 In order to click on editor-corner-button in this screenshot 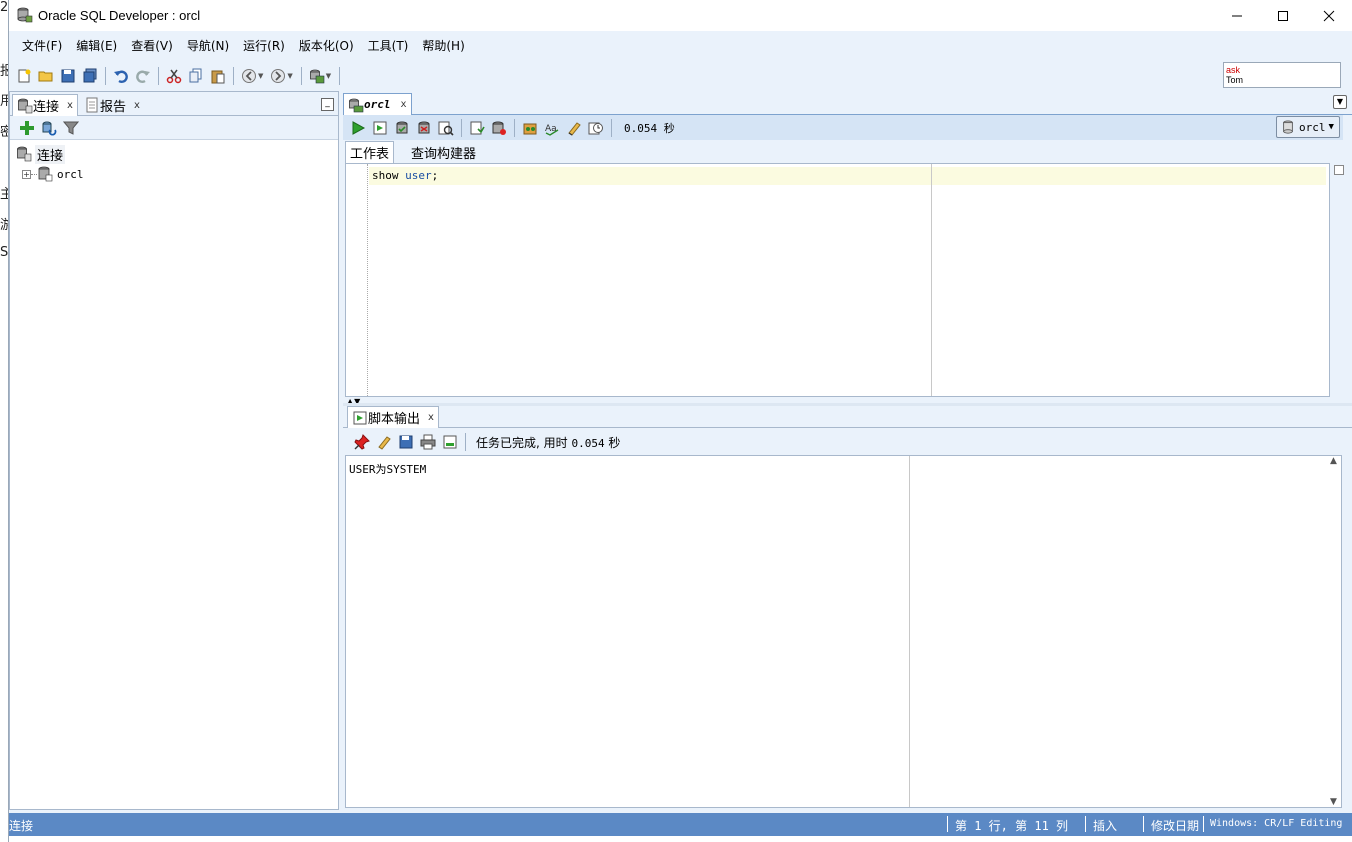, I will do `click(1339, 170)`.